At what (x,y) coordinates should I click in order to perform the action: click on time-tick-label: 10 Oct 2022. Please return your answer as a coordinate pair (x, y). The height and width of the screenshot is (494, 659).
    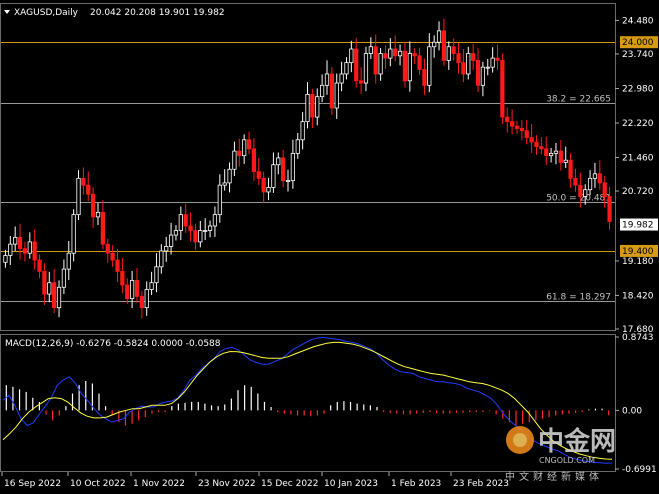
    Looking at the image, I should click on (98, 484).